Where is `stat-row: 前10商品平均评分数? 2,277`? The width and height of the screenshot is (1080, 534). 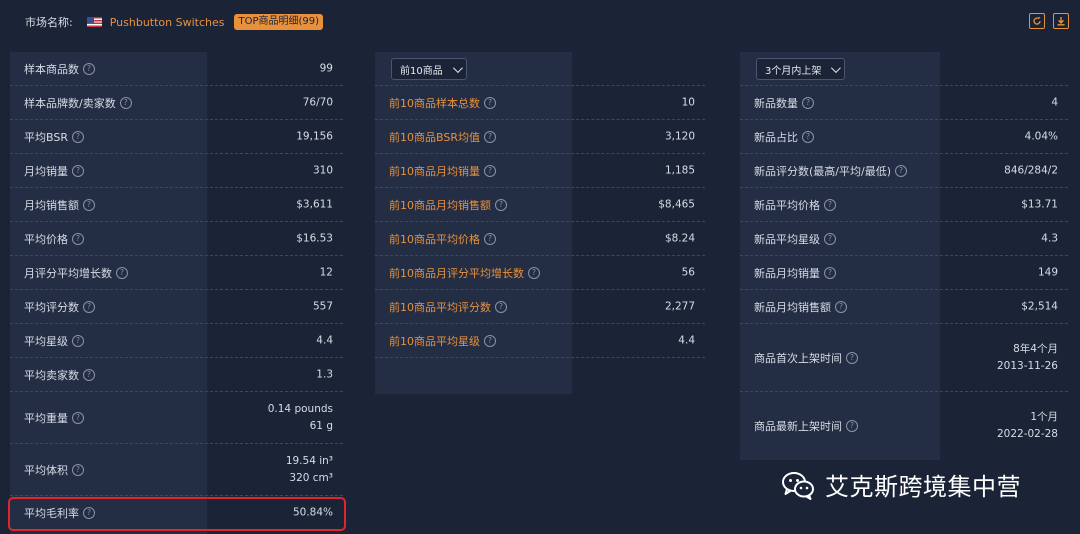
stat-row: 前10商品平均评分数? 2,277 is located at coordinates (540, 307).